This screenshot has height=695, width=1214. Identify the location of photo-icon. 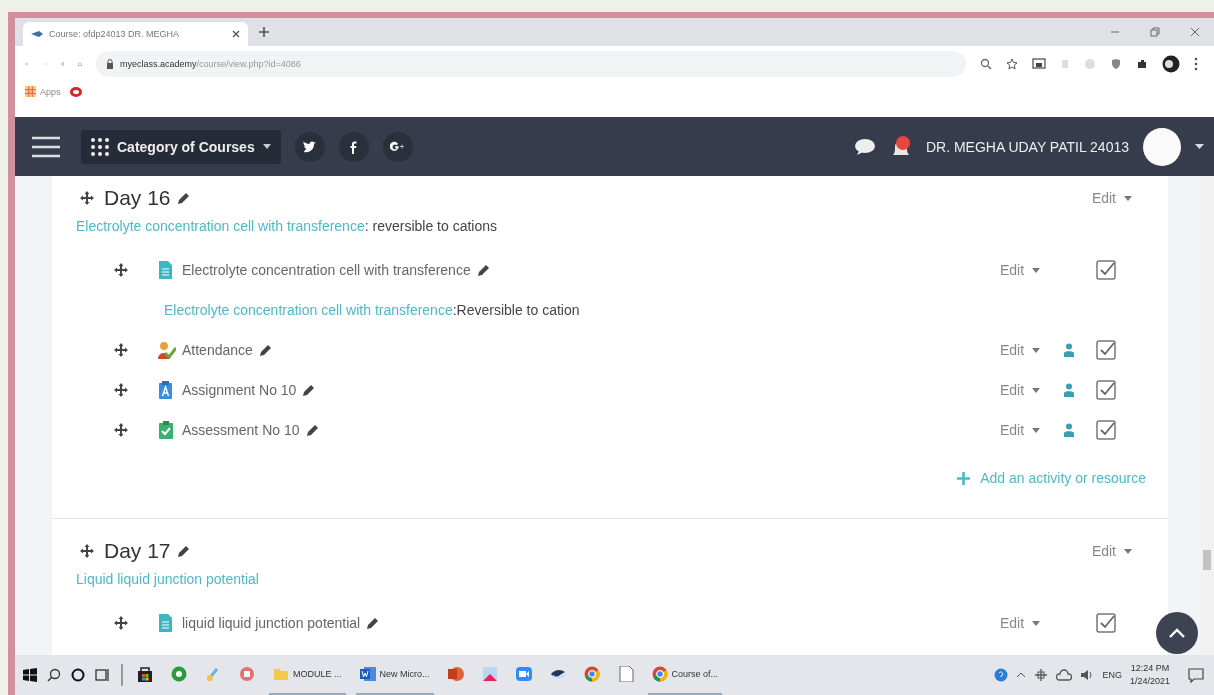
(489, 674).